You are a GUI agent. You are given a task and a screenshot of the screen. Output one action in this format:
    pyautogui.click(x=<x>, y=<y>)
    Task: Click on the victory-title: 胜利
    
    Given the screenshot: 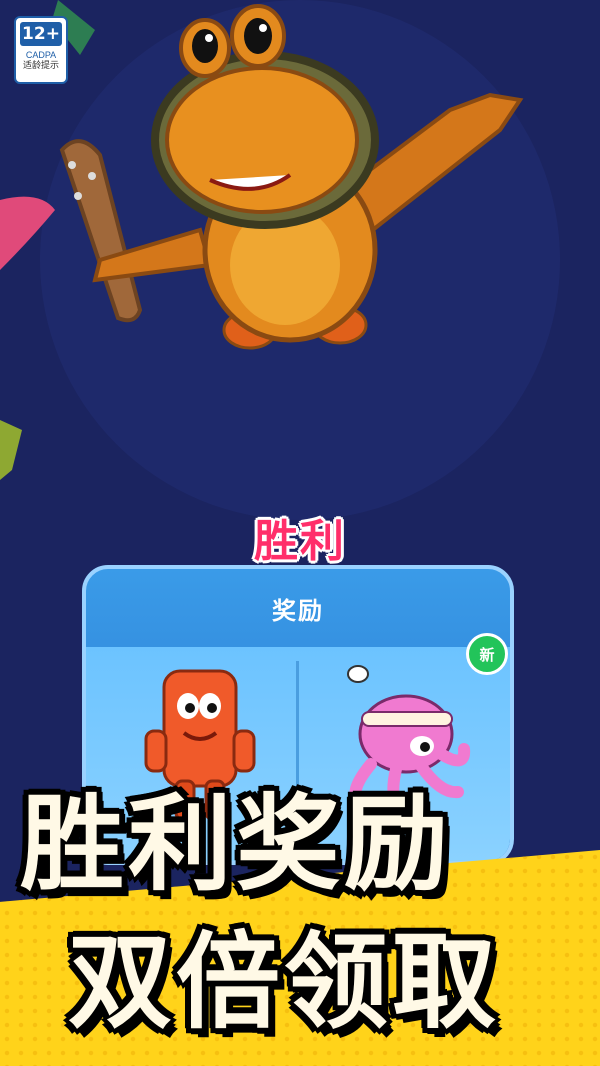 What is the action you would take?
    pyautogui.click(x=300, y=541)
    